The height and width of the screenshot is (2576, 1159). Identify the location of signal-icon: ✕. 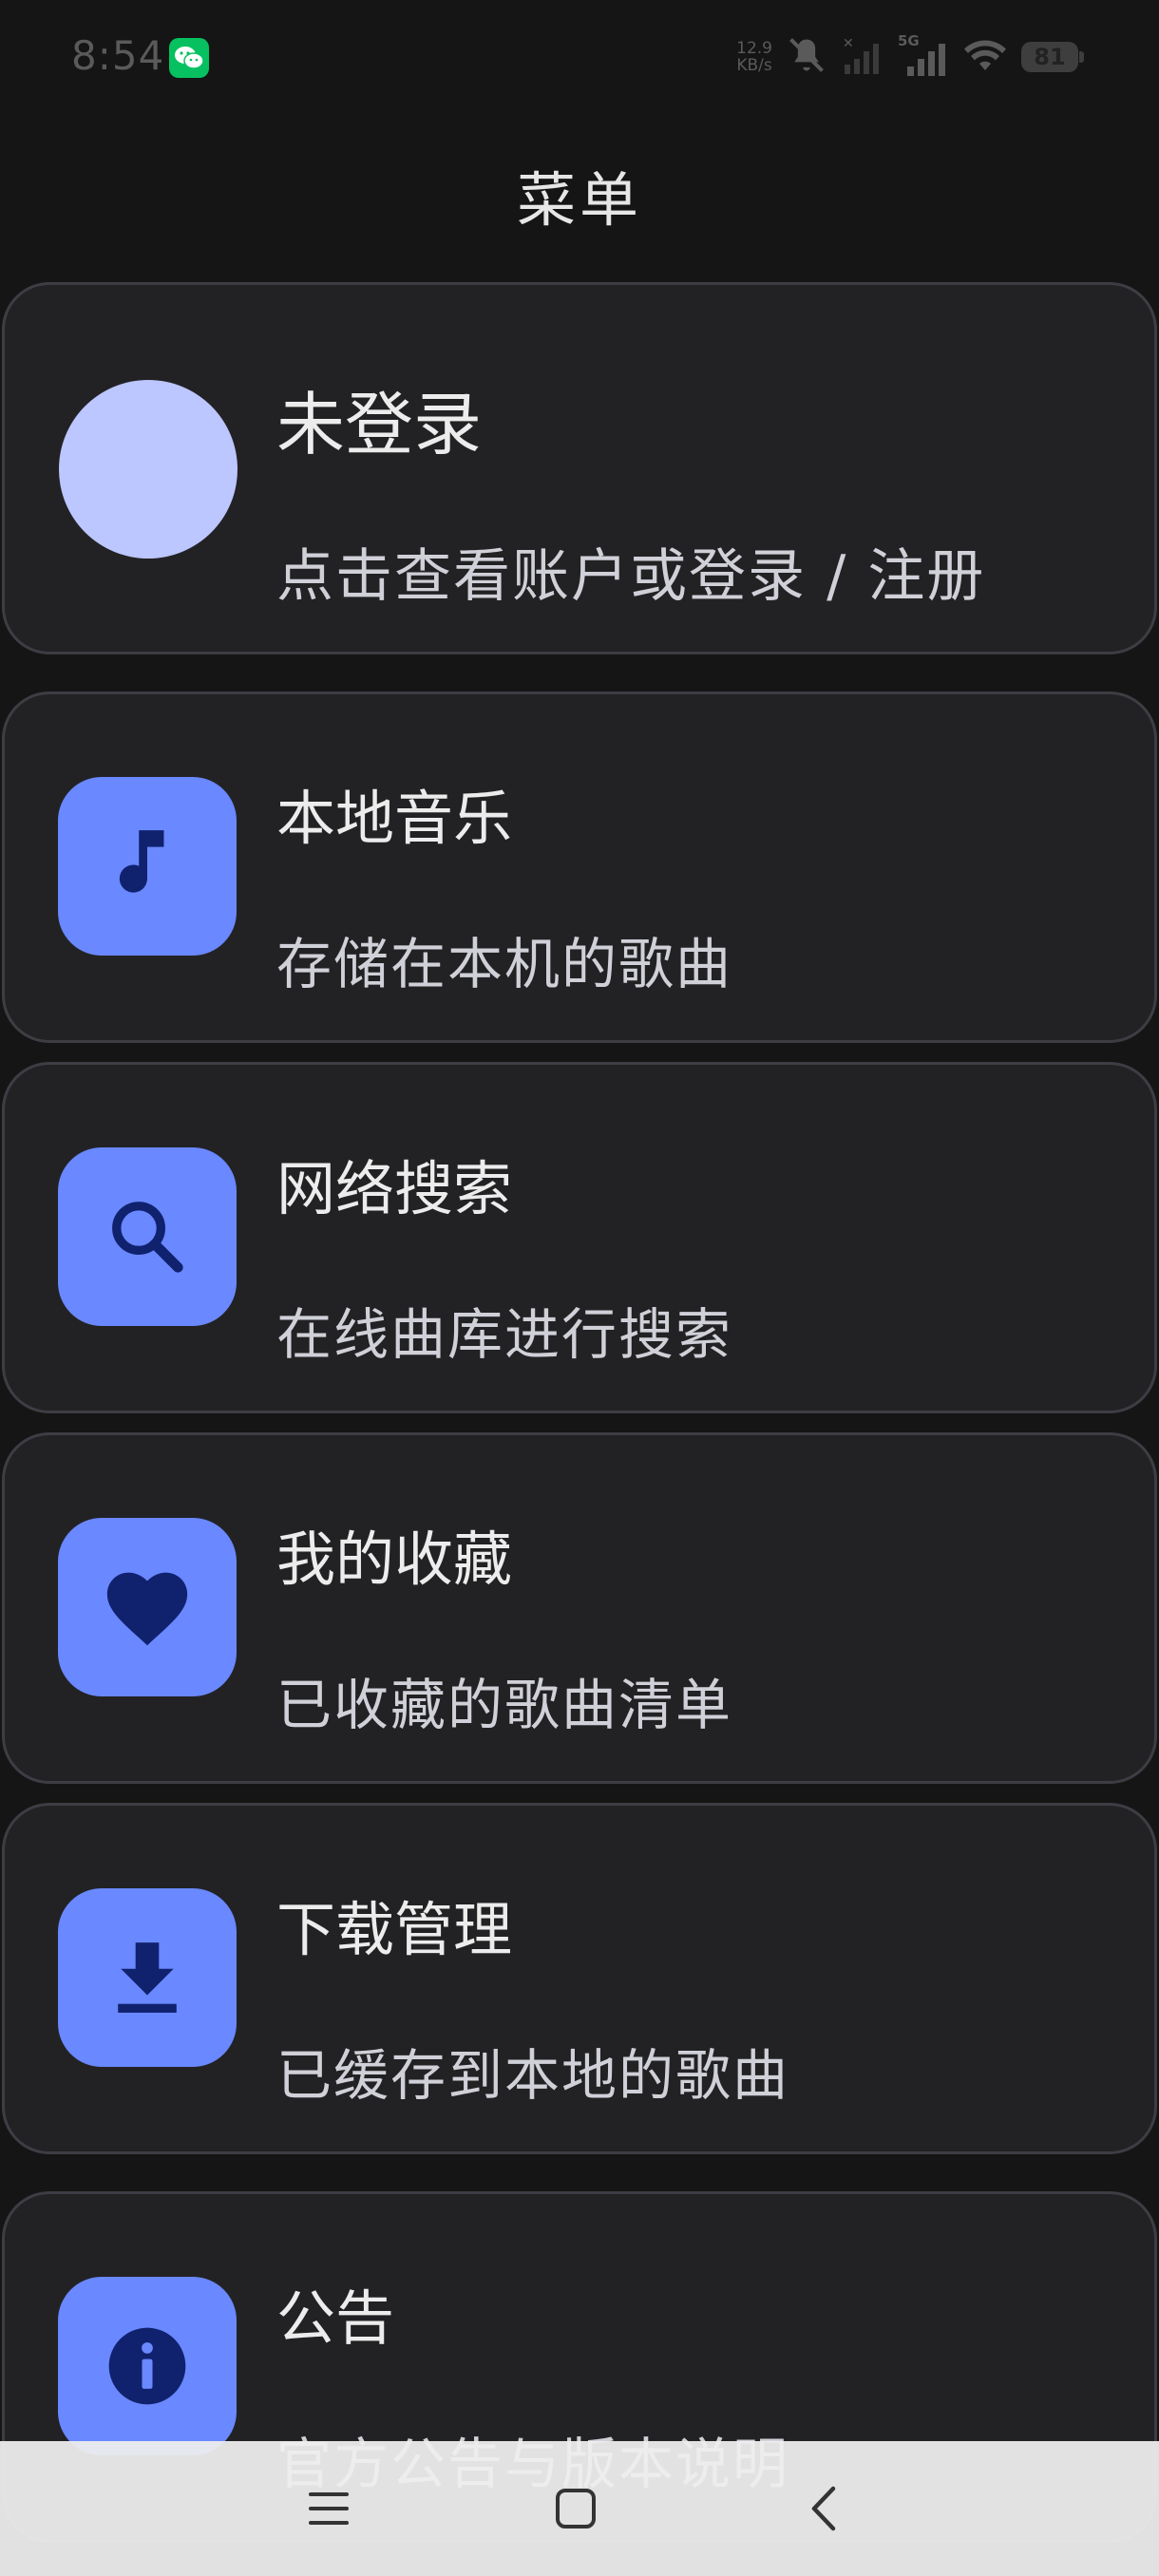
(862, 57).